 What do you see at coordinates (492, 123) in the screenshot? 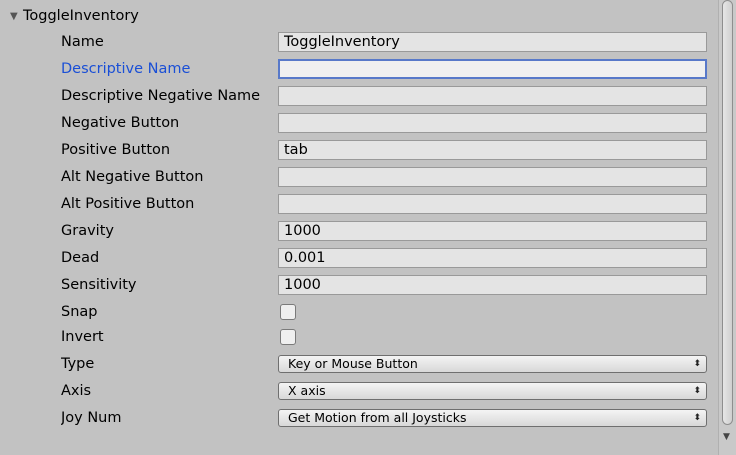
I see `negative-button-field` at bounding box center [492, 123].